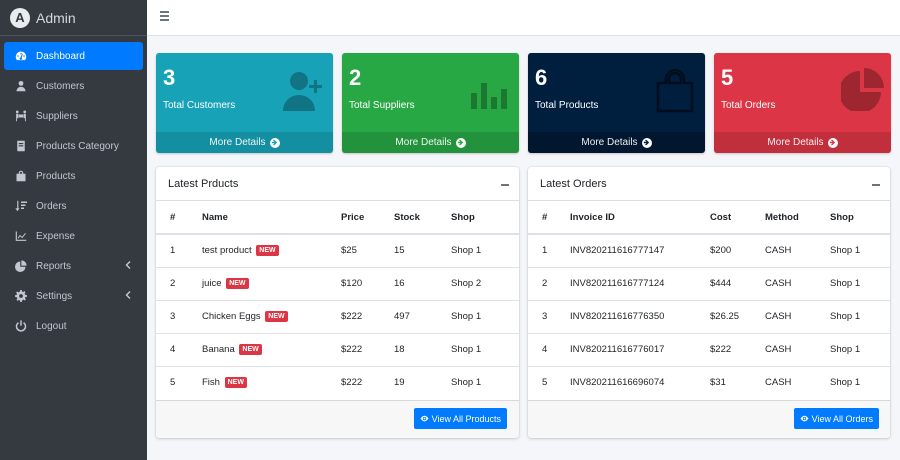 The image size is (900, 460). I want to click on table-cell: juice NEW, so click(271, 284).